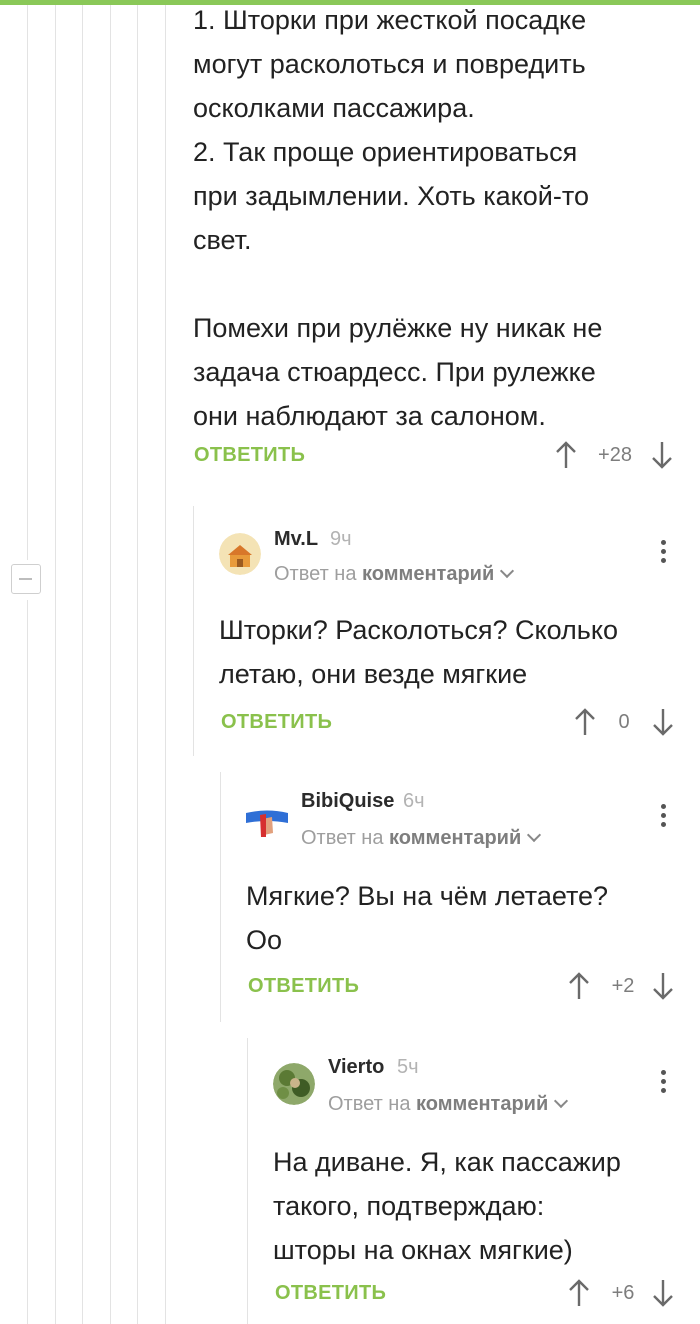 Image resolution: width=700 pixels, height=1324 pixels. What do you see at coordinates (460, 986) in the screenshot?
I see `comment-actions: ОТВЕТИТЬ +2` at bounding box center [460, 986].